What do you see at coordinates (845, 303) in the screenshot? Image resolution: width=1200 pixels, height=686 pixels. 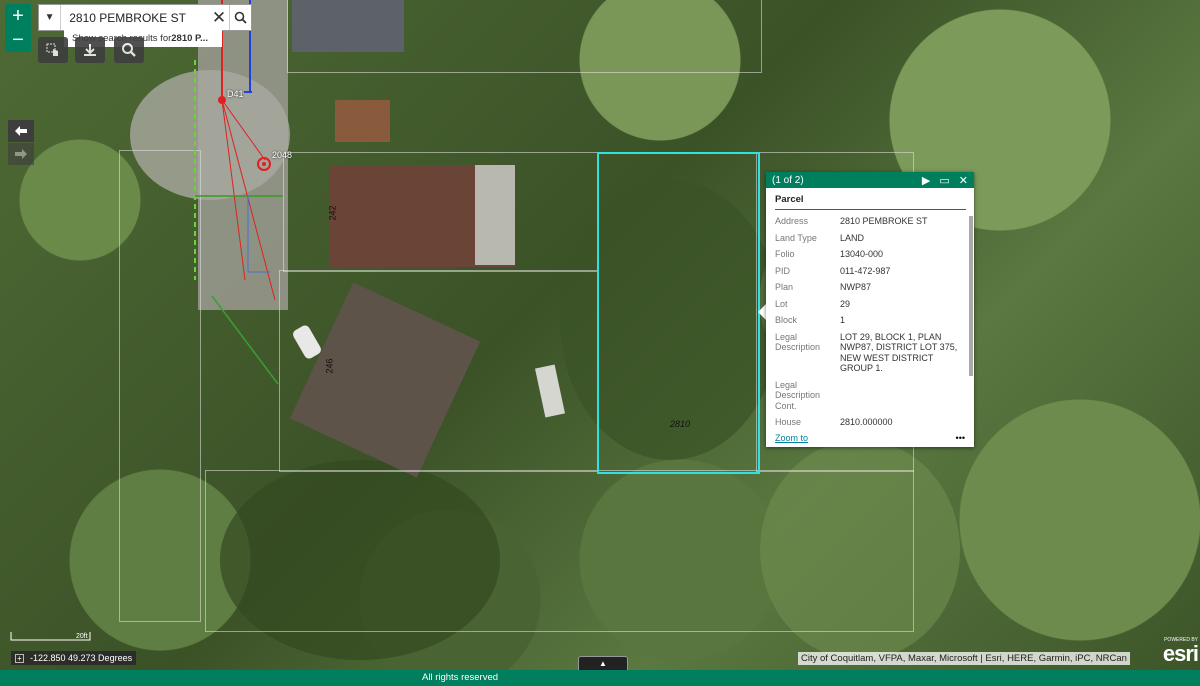 I see `field-value: 29` at bounding box center [845, 303].